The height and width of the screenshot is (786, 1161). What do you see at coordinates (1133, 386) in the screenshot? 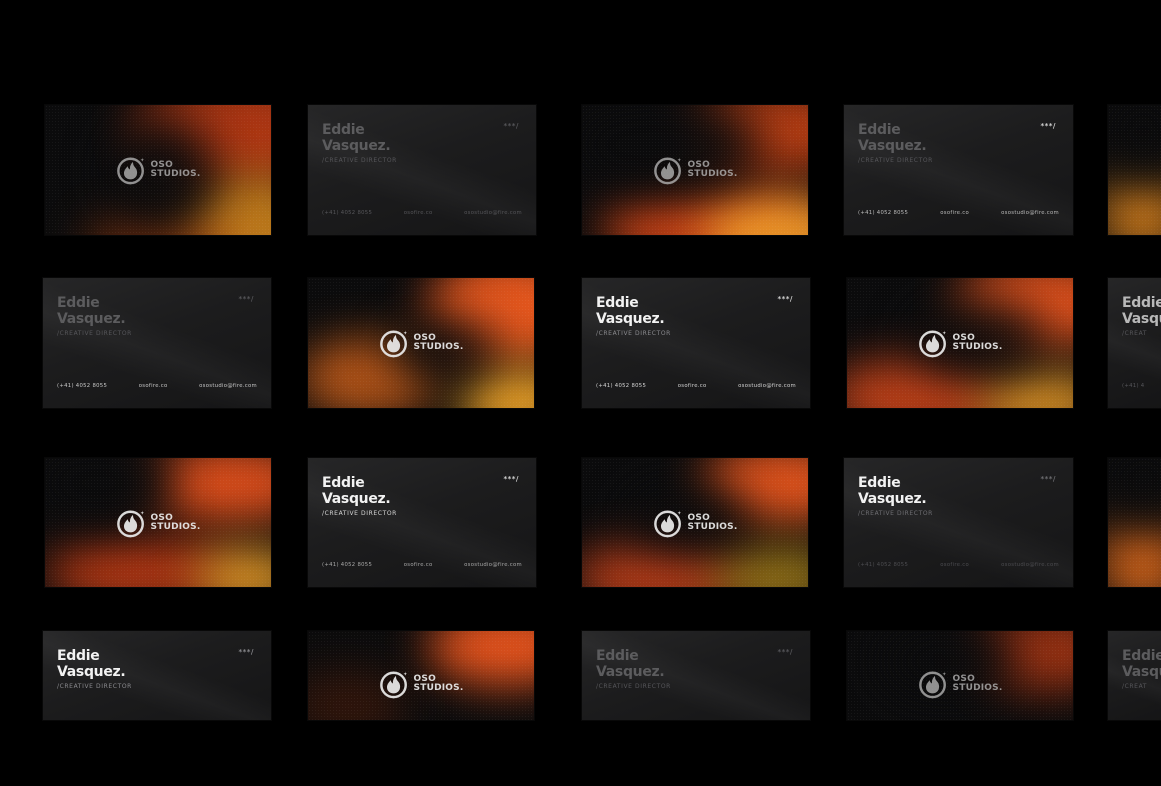
I see `card-footer: (+41) 4` at bounding box center [1133, 386].